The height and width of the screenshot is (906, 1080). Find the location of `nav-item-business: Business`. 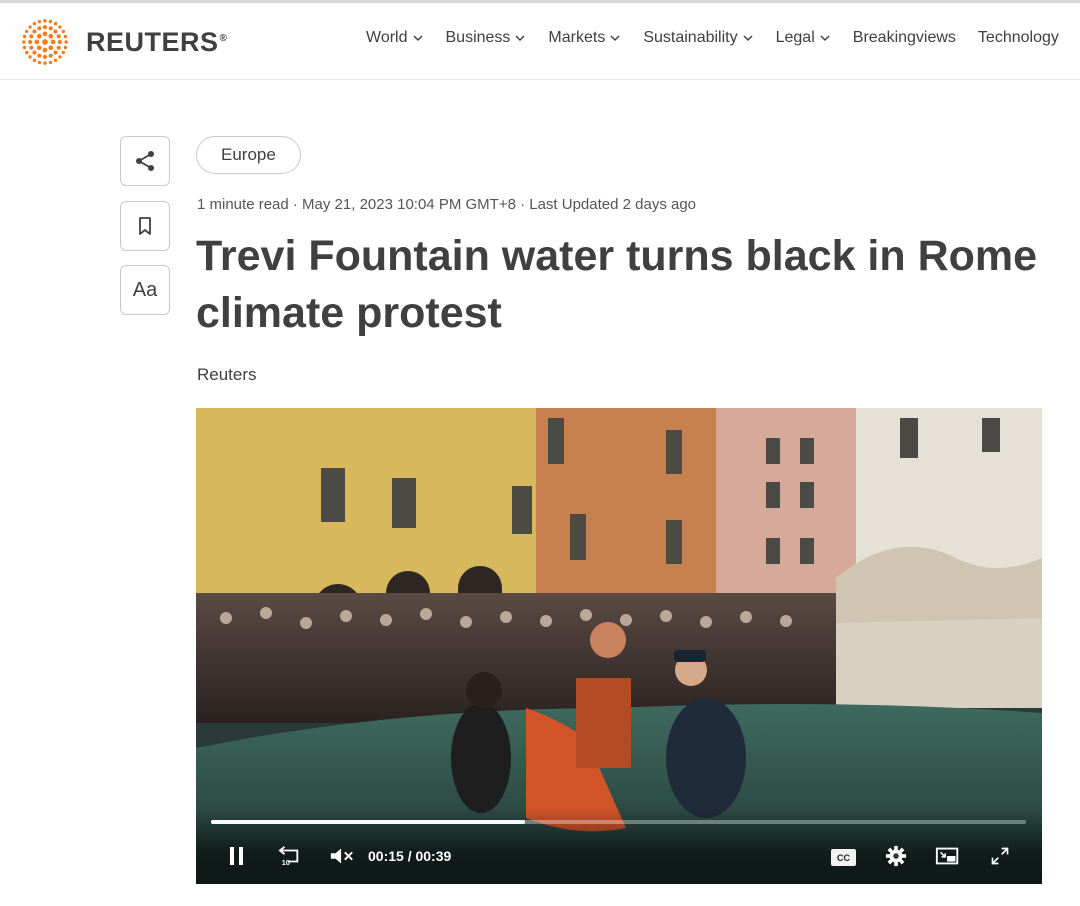

nav-item-business: Business is located at coordinates (486, 38).